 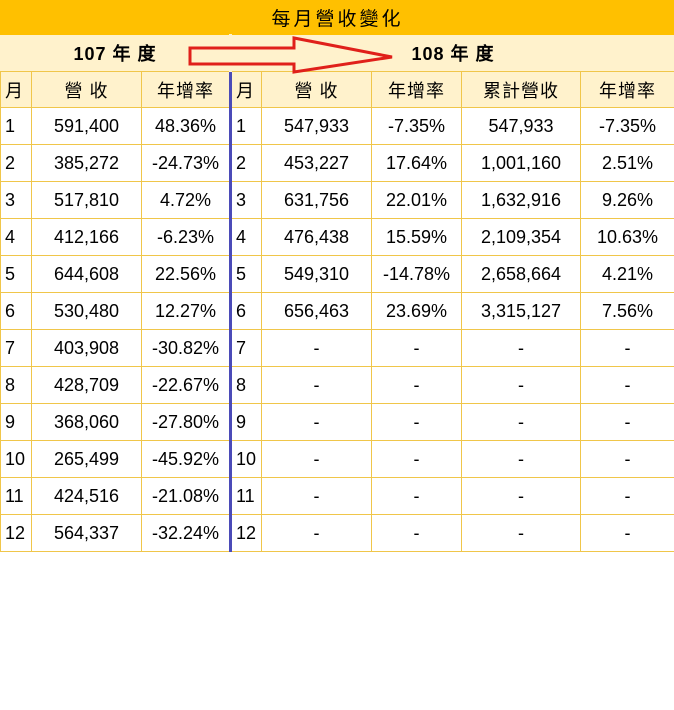 What do you see at coordinates (186, 533) in the screenshot?
I see `cell-yoy-107: -32.24%` at bounding box center [186, 533].